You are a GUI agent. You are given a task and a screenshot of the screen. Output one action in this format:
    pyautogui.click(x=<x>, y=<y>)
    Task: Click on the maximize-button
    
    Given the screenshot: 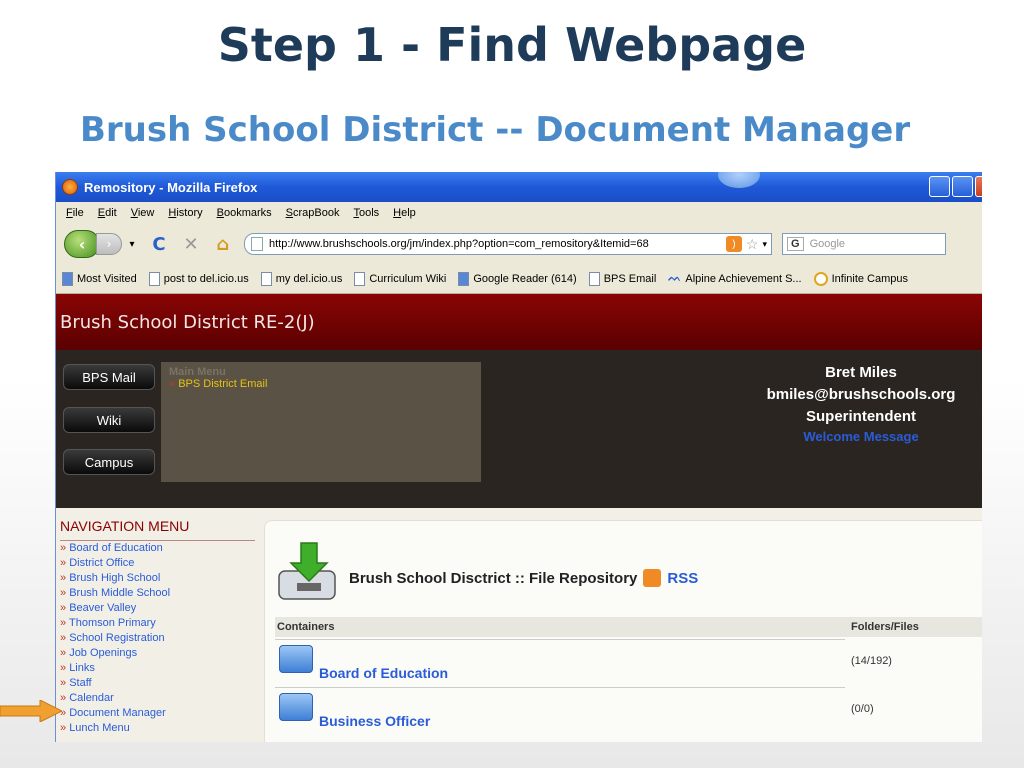 What is the action you would take?
    pyautogui.click(x=962, y=186)
    